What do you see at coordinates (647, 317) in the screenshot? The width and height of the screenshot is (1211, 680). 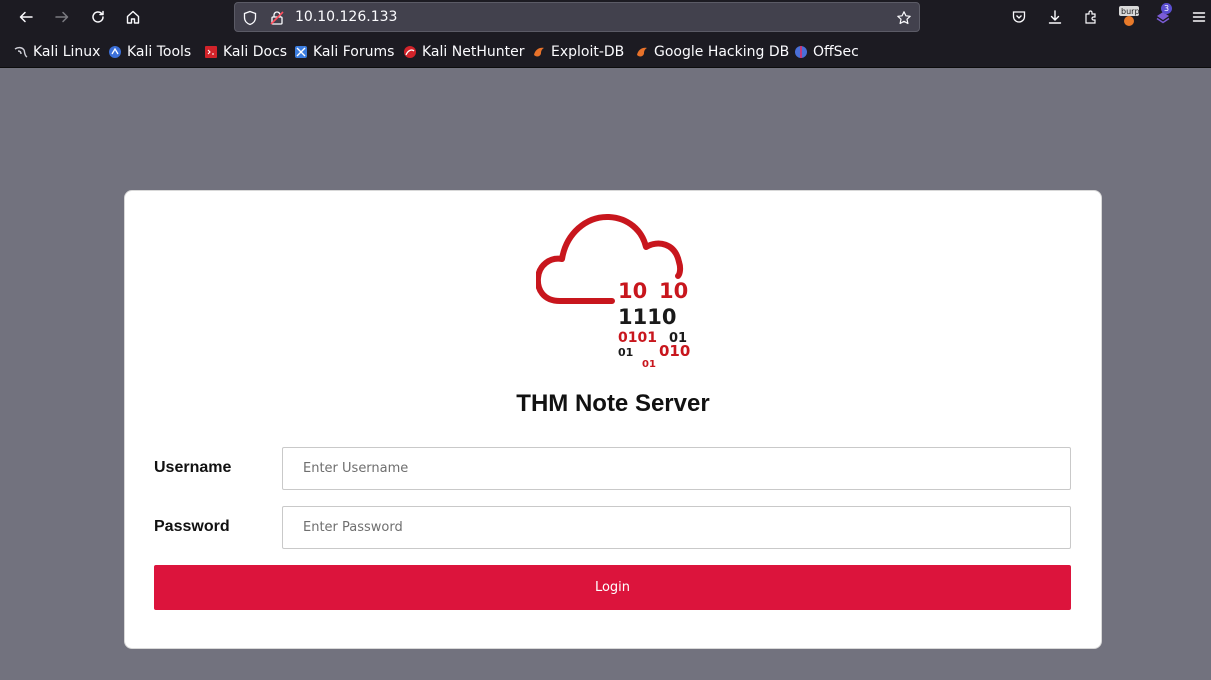 I see `logo-binary-text: 1110` at bounding box center [647, 317].